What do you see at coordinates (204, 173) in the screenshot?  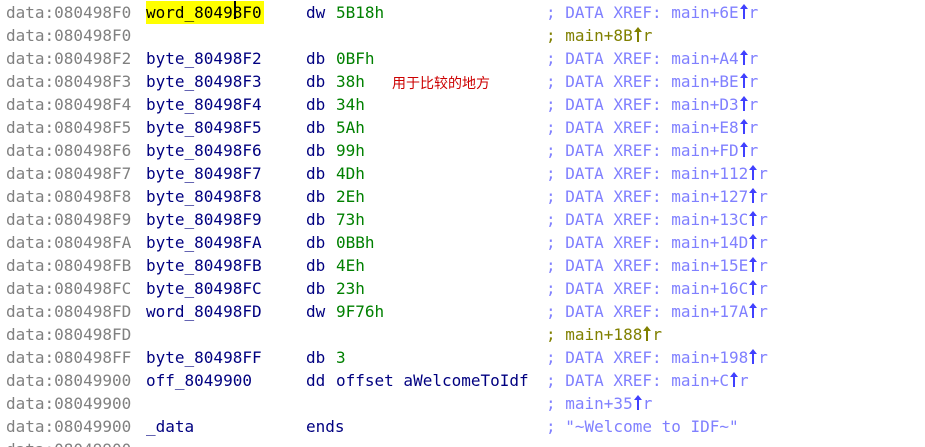 I see `label-name: byte_80498F7` at bounding box center [204, 173].